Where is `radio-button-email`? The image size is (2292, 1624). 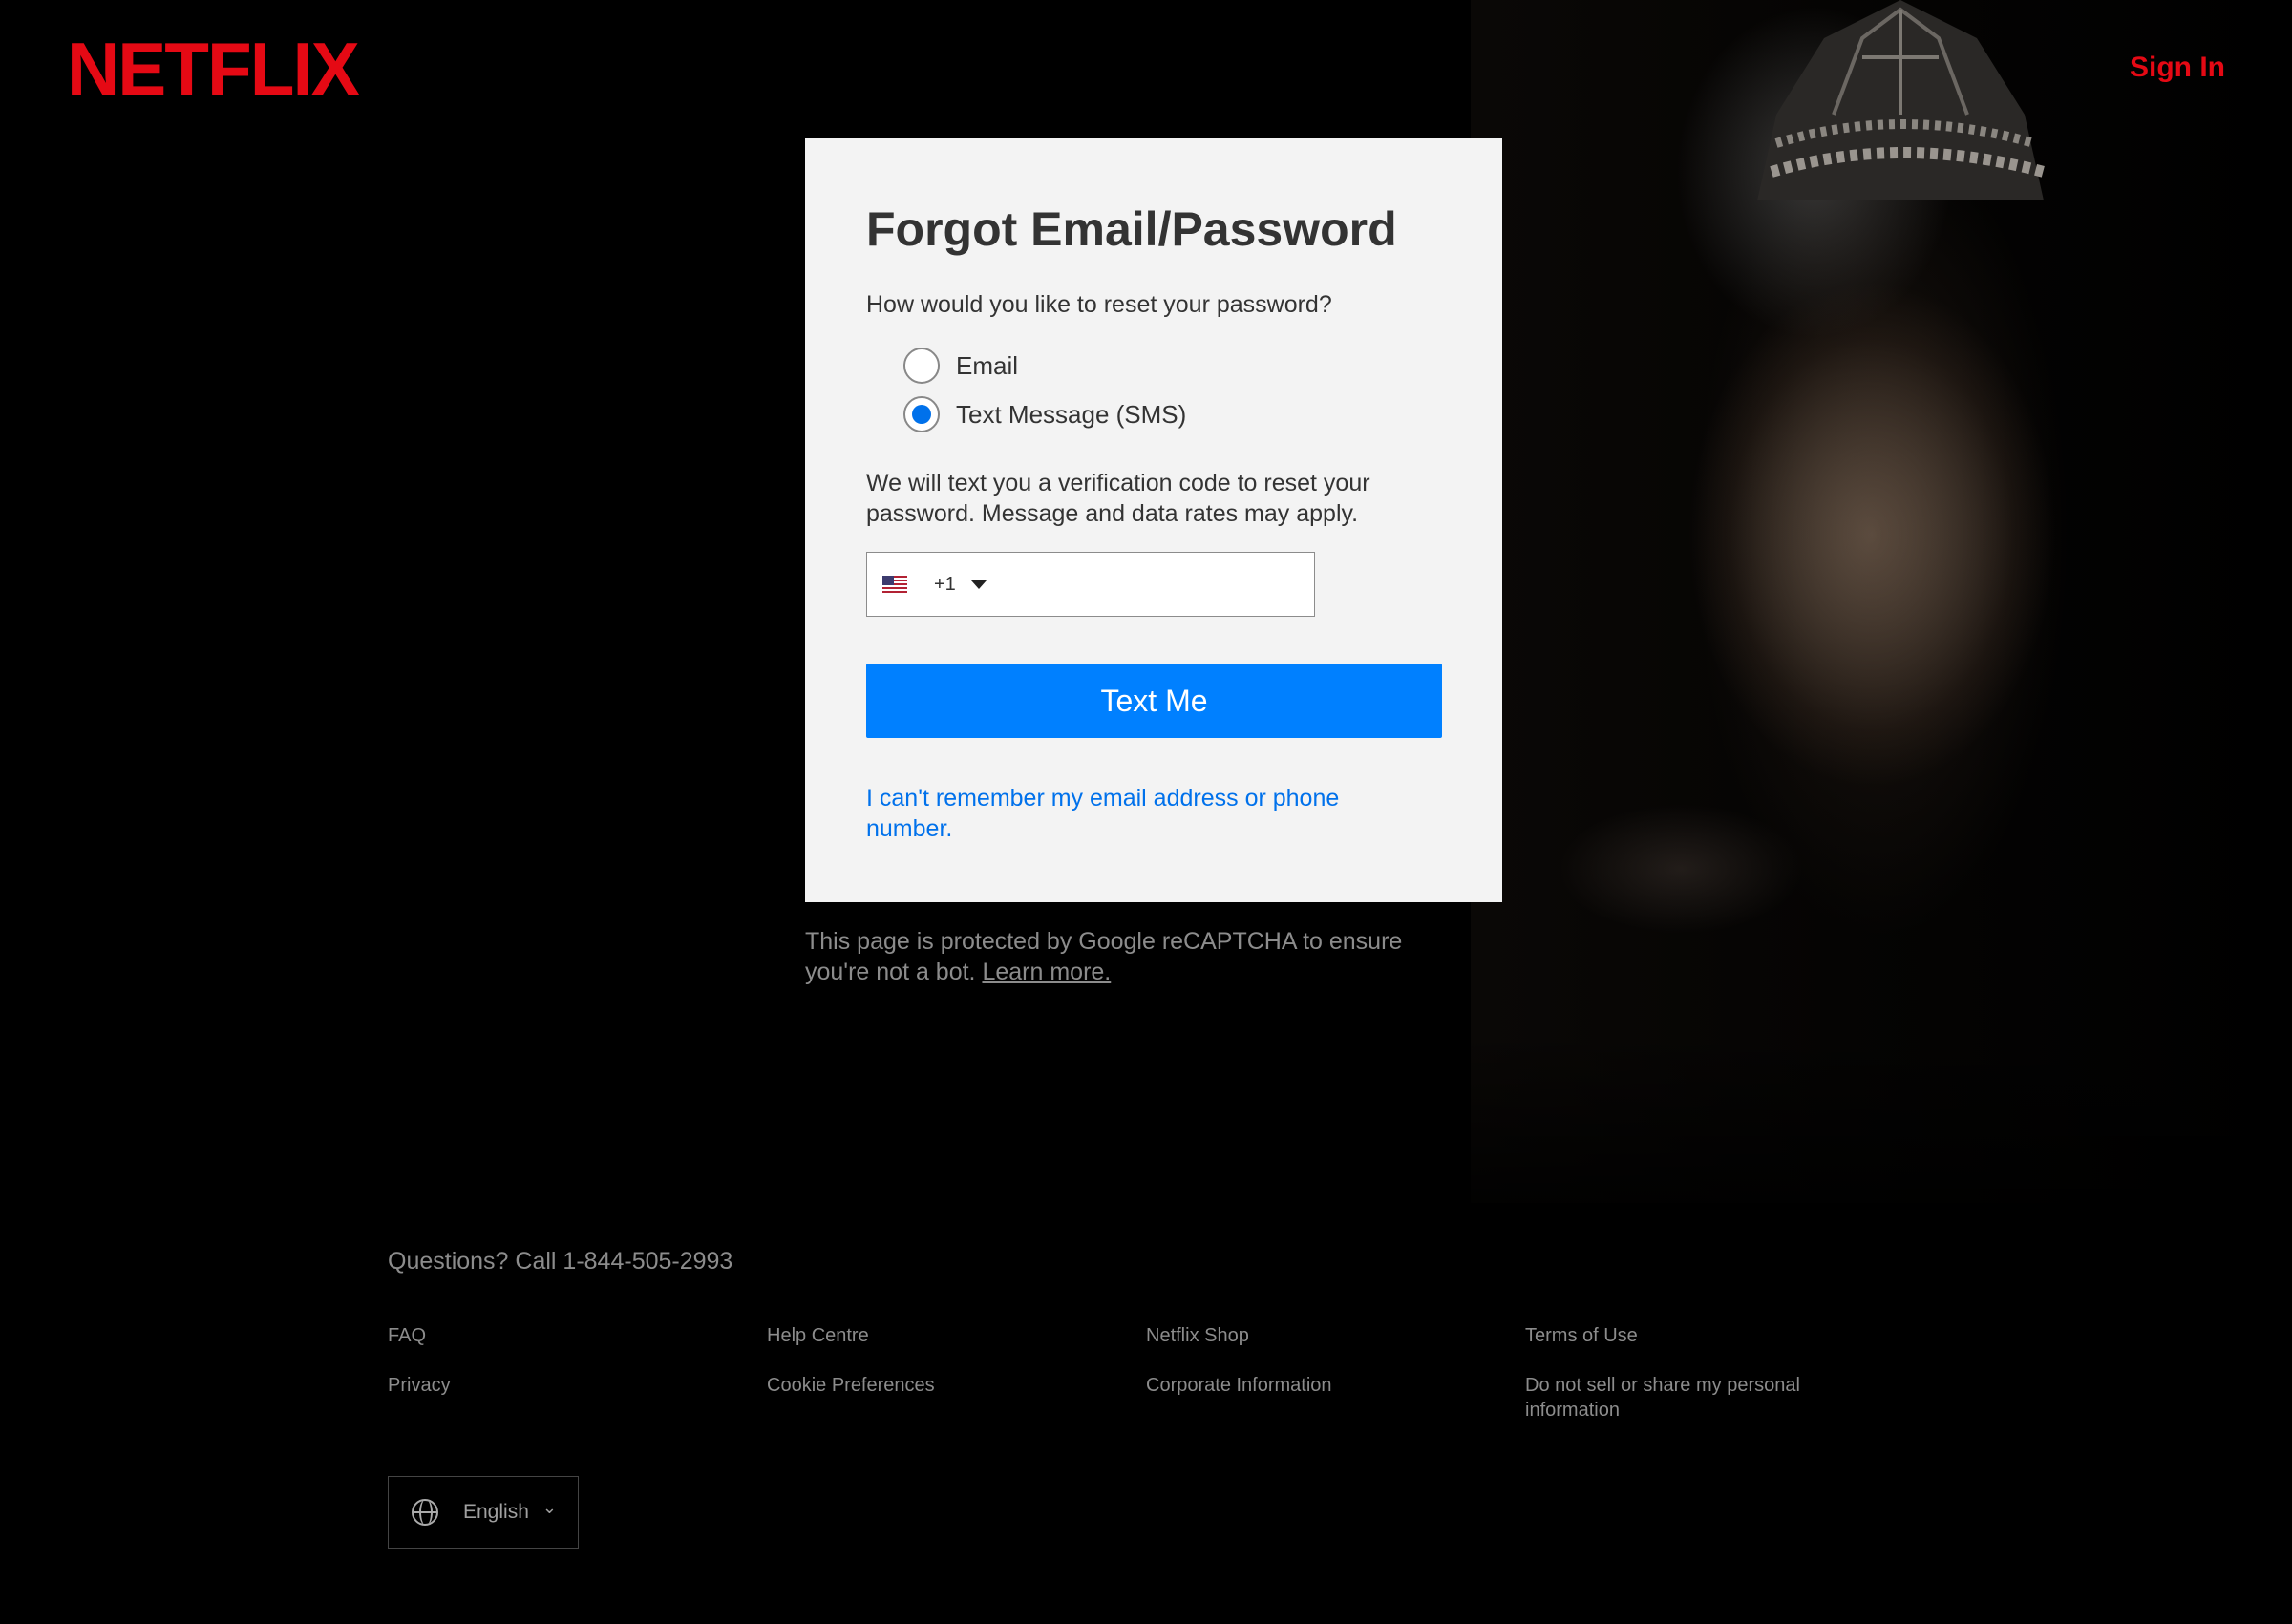
radio-button-email is located at coordinates (921, 366).